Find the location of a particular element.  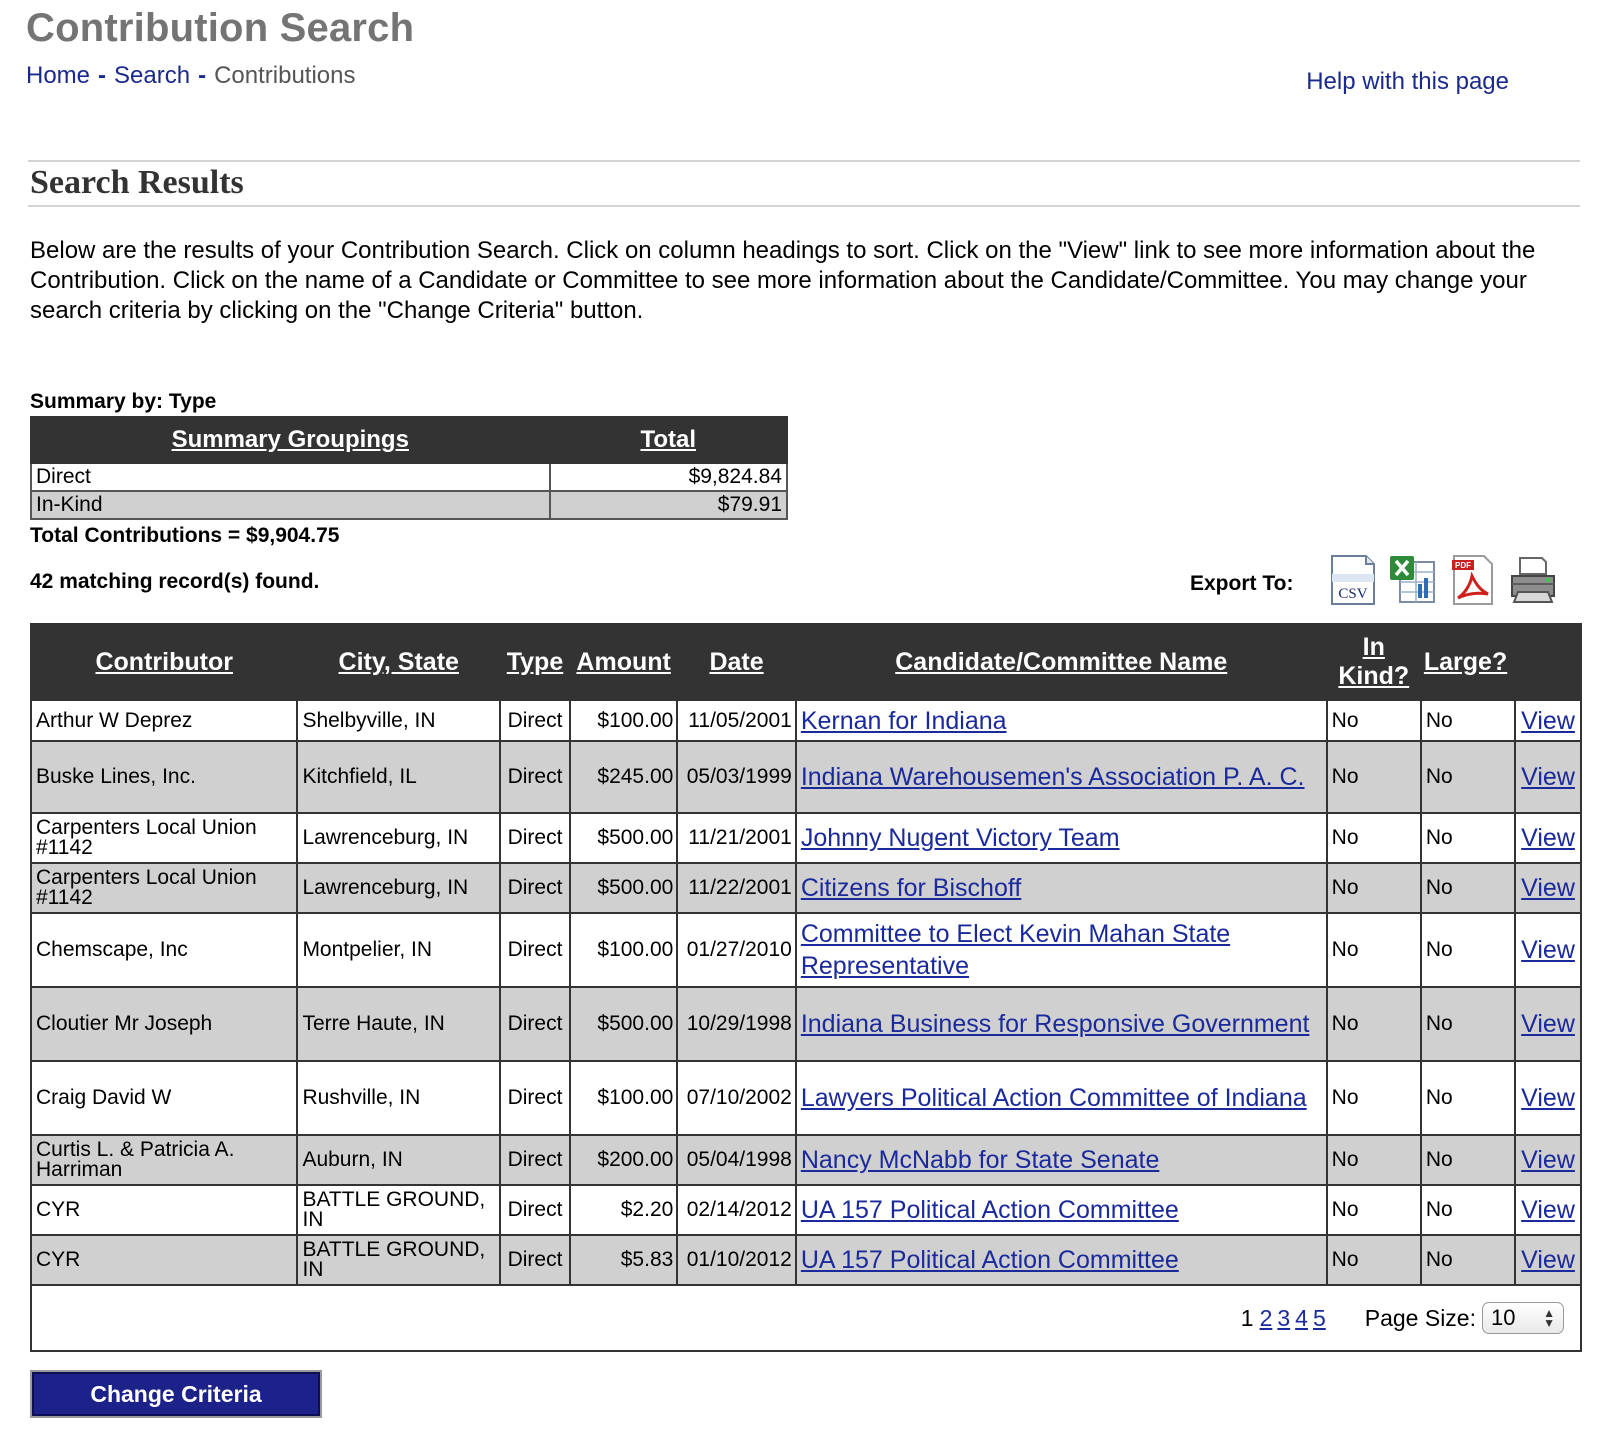

total-contributions: Total Contributions = $9,904.75 is located at coordinates (185, 535).